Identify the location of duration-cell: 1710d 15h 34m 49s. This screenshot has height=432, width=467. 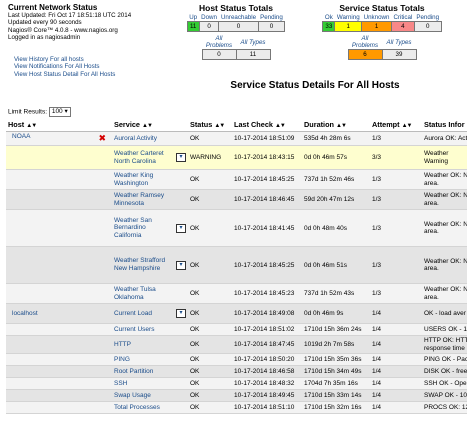
(336, 371).